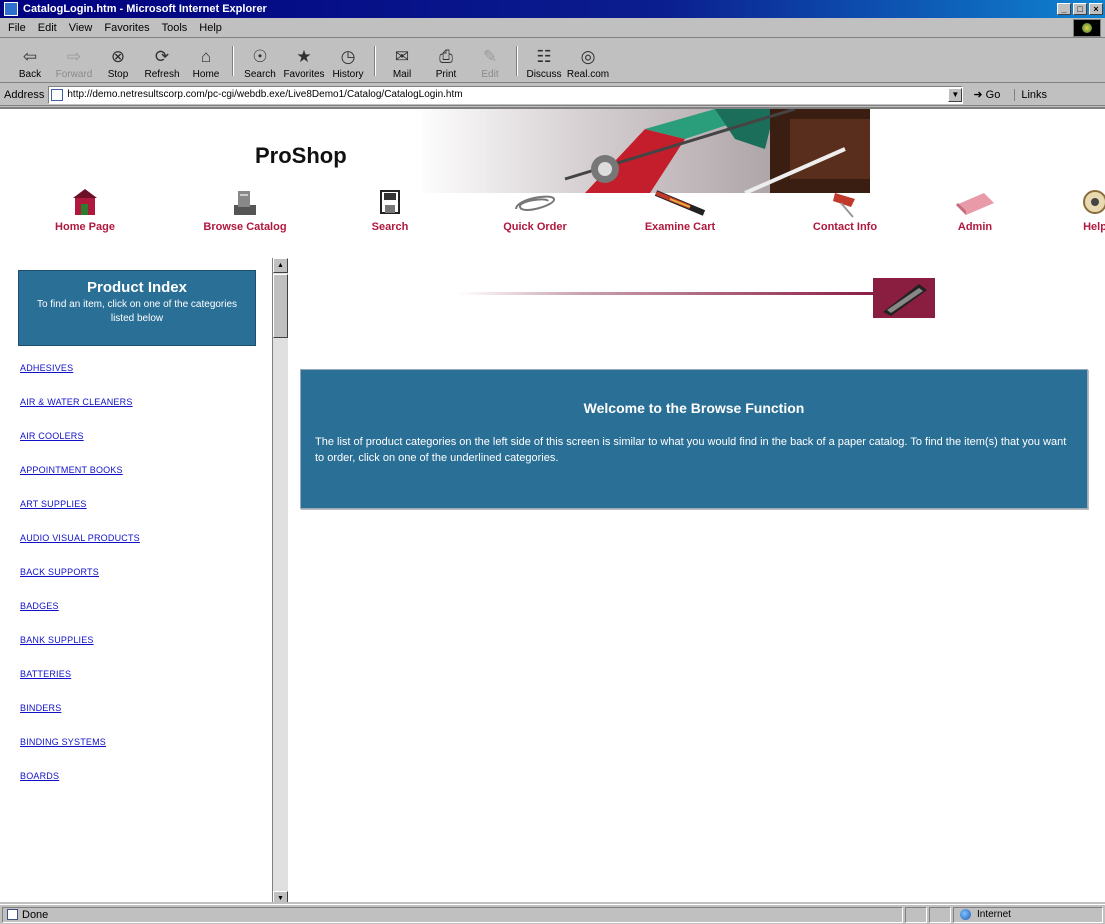  Describe the element at coordinates (53, 504) in the screenshot. I see `category-link: ART SUPPLIES` at that location.